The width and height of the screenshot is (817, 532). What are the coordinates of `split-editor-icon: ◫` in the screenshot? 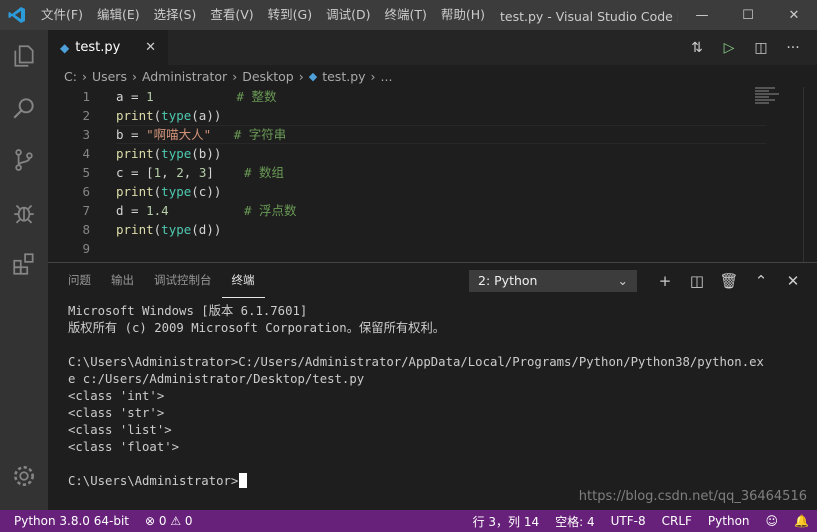 It's located at (761, 47).